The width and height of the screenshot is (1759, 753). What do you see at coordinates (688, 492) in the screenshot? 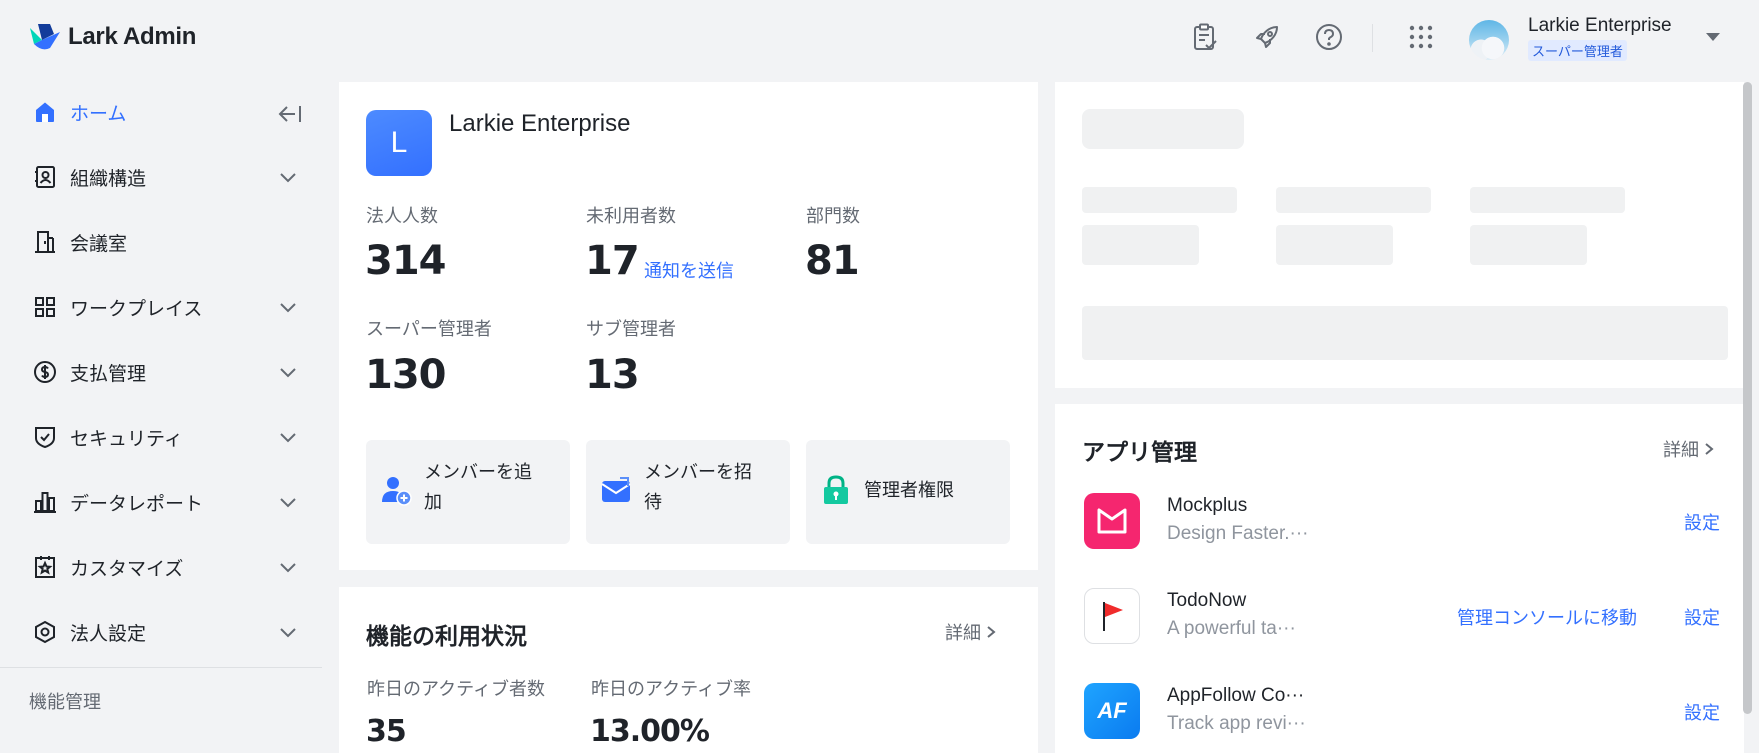
I see `invite-member-button: メンバーを招 待` at bounding box center [688, 492].